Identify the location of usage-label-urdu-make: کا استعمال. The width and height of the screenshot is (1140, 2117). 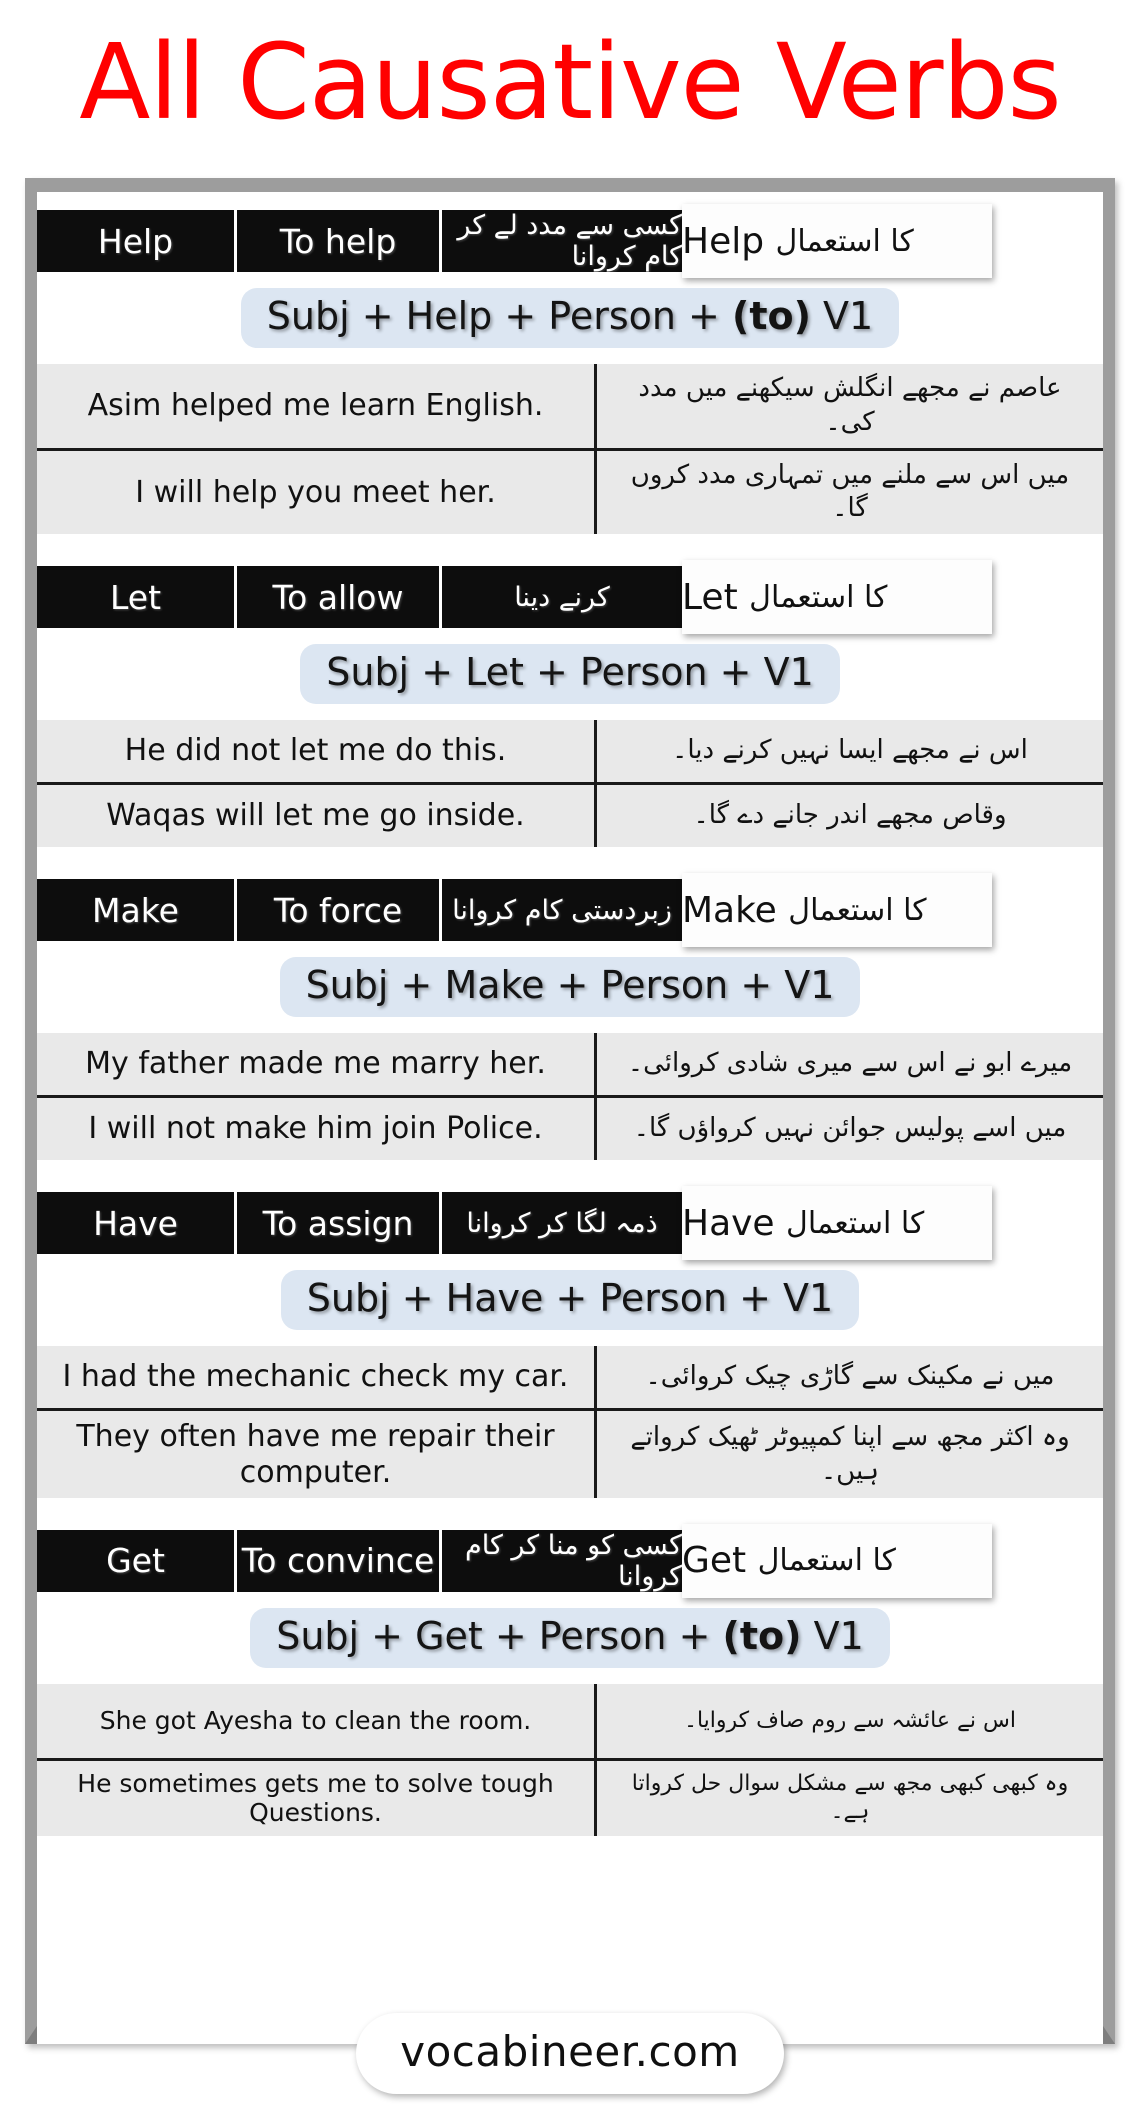
(857, 910).